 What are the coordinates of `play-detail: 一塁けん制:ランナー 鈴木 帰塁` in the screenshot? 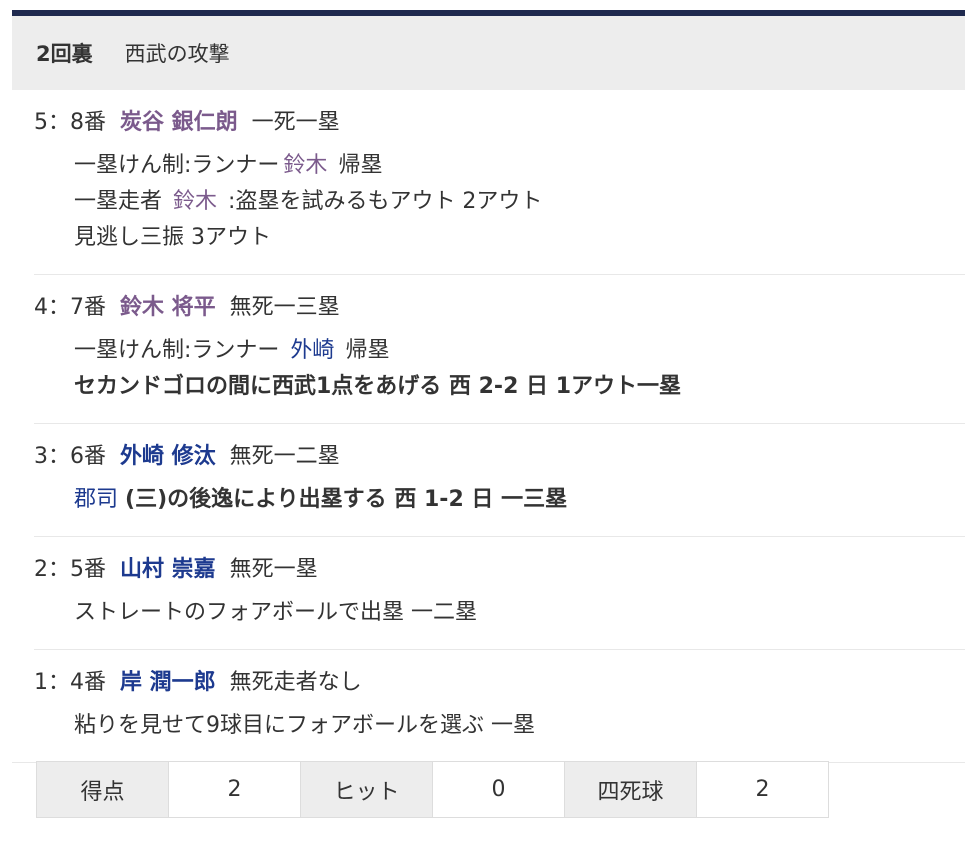 It's located at (228, 165).